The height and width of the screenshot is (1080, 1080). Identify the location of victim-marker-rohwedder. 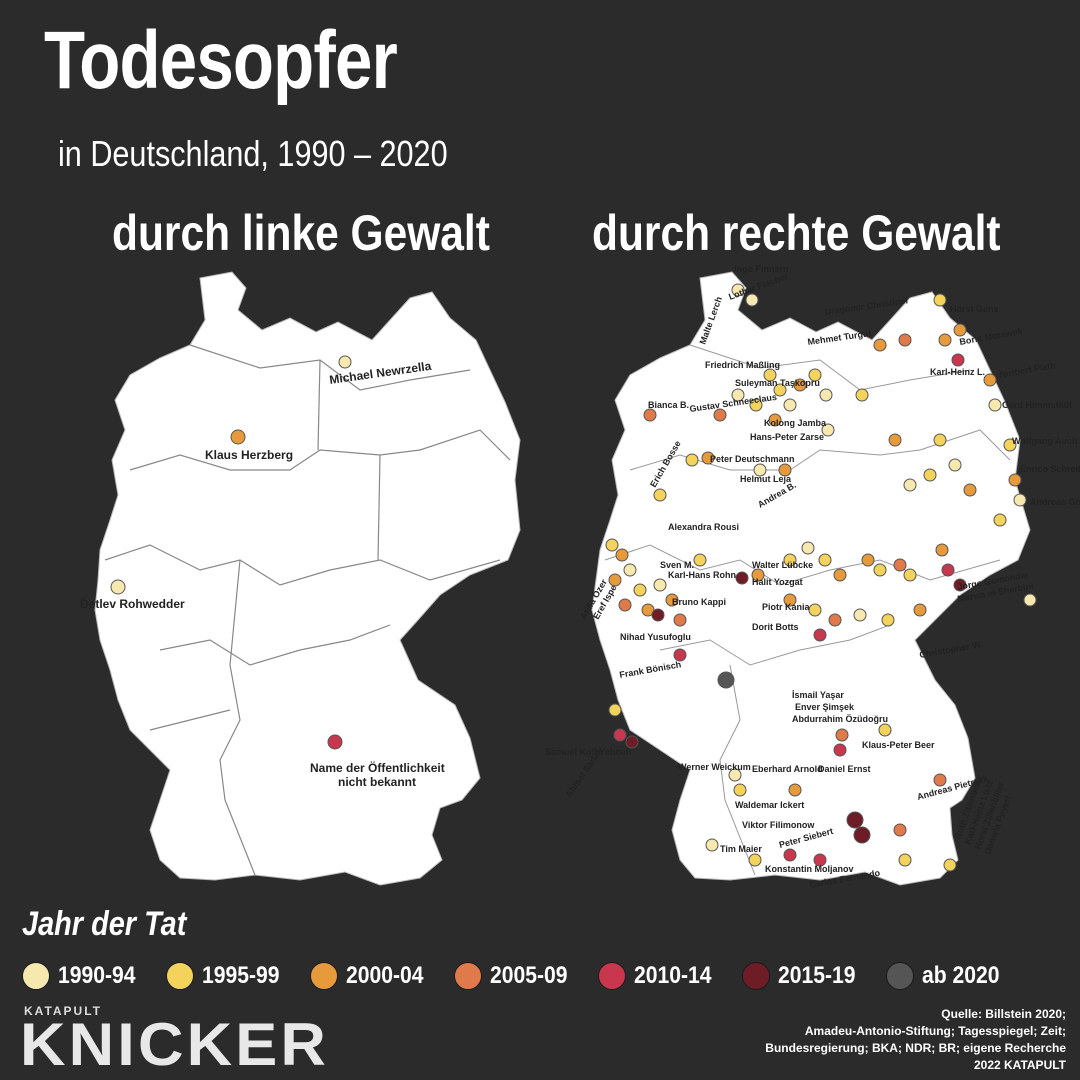
(118, 587).